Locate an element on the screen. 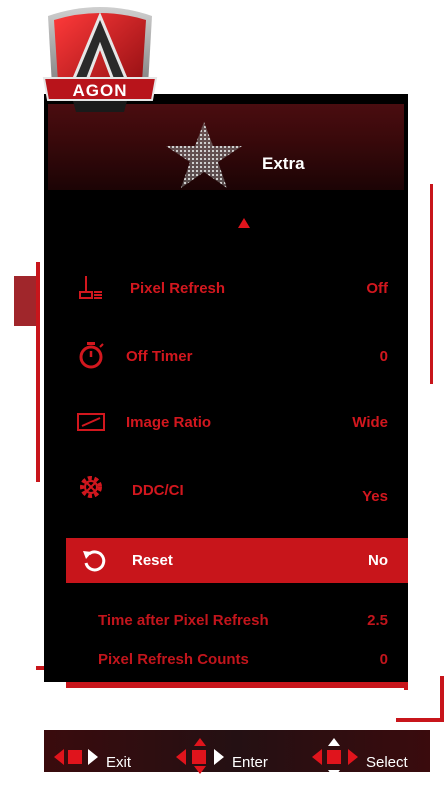 This screenshot has width=446, height=785. menu-item-label: Reset is located at coordinates (152, 560).